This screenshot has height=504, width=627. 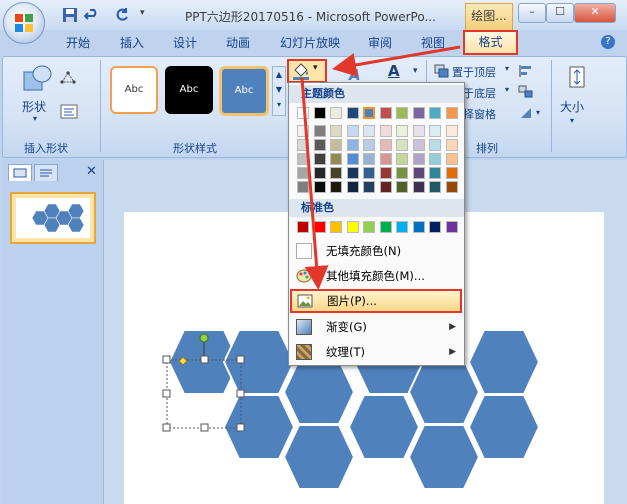 What do you see at coordinates (608, 42) in the screenshot?
I see `help-icon: ?` at bounding box center [608, 42].